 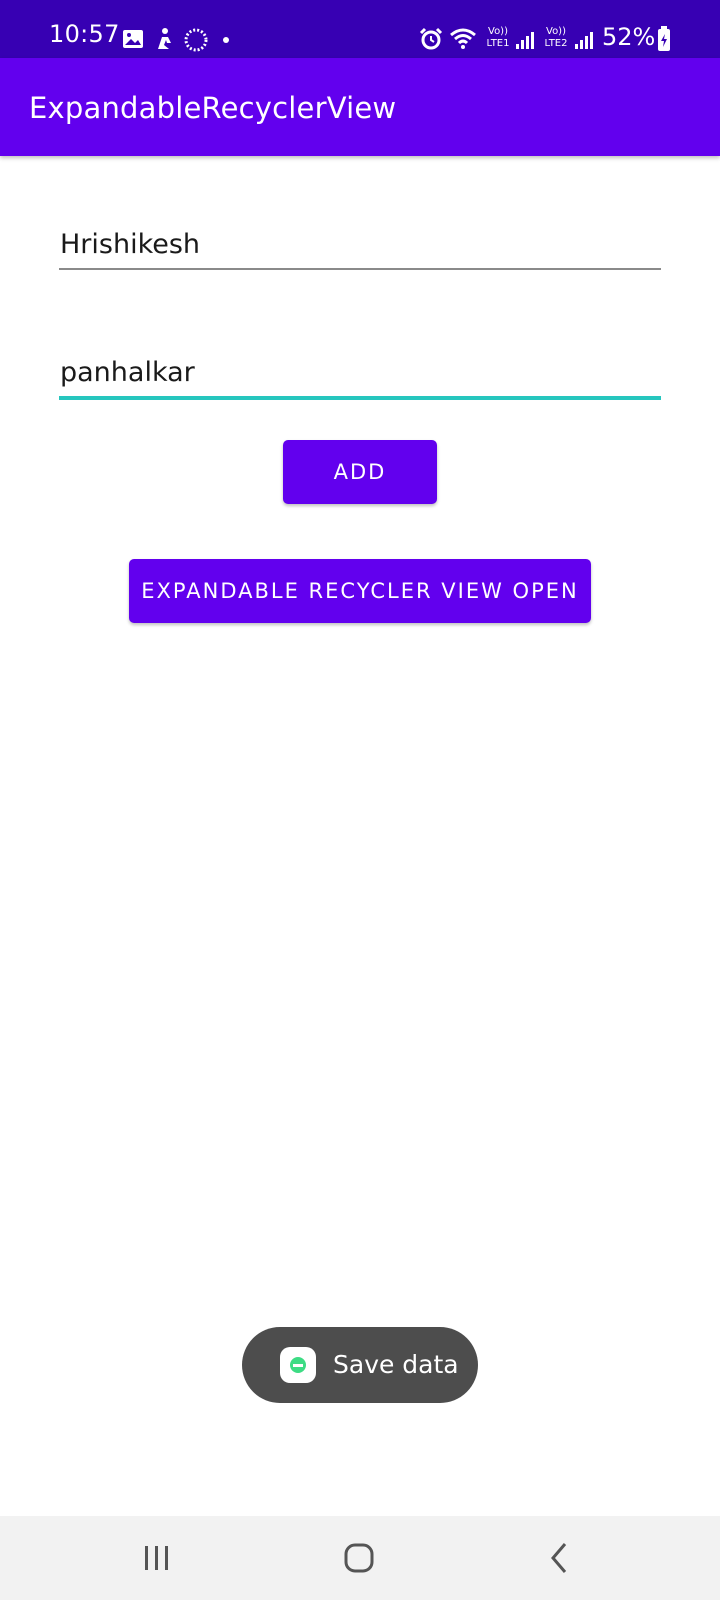 I want to click on battery-percent: 52%, so click(x=629, y=37).